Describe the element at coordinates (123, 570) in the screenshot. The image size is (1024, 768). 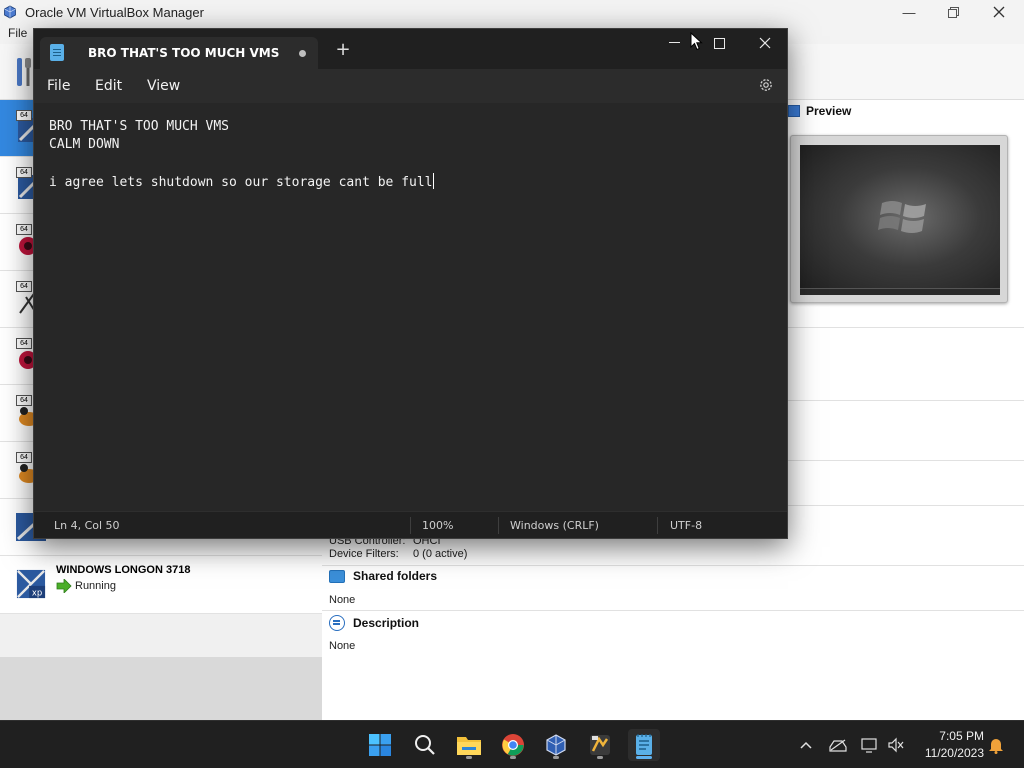
I see `vm-name: WINDOWS LONGON 3718` at that location.